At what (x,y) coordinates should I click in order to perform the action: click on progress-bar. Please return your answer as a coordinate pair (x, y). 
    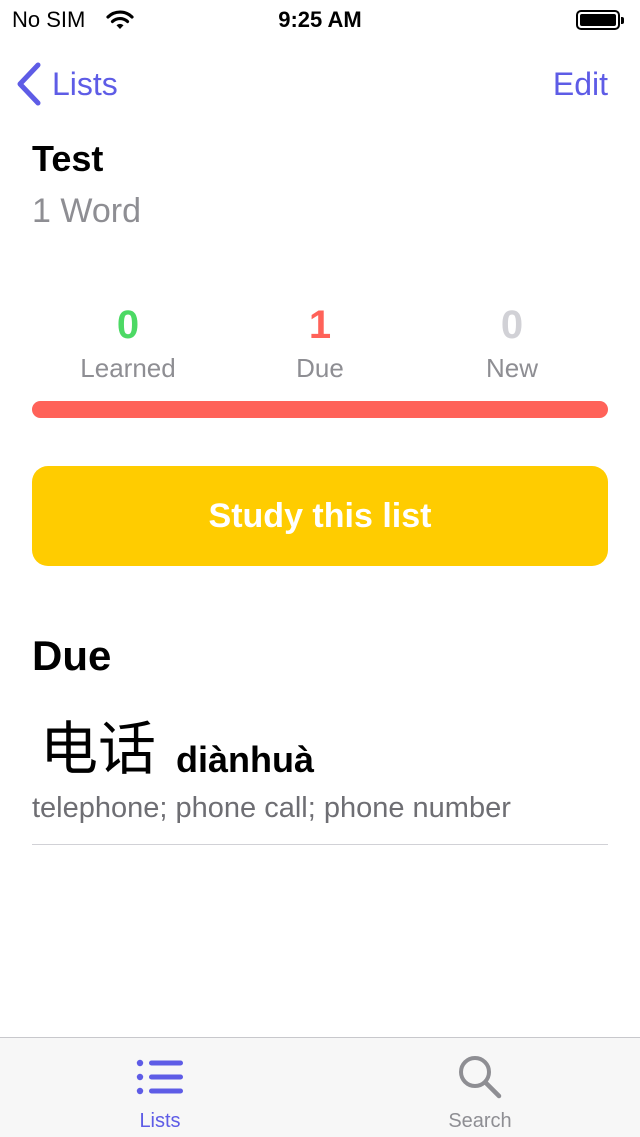
    Looking at the image, I should click on (320, 409).